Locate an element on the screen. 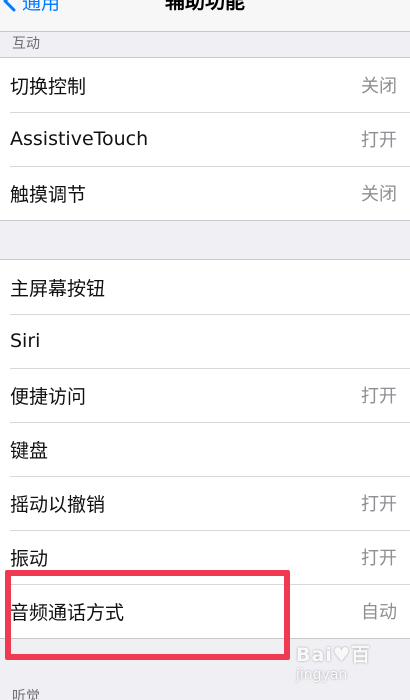  list-item-reachability: 便捷访问 打开 is located at coordinates (205, 395).